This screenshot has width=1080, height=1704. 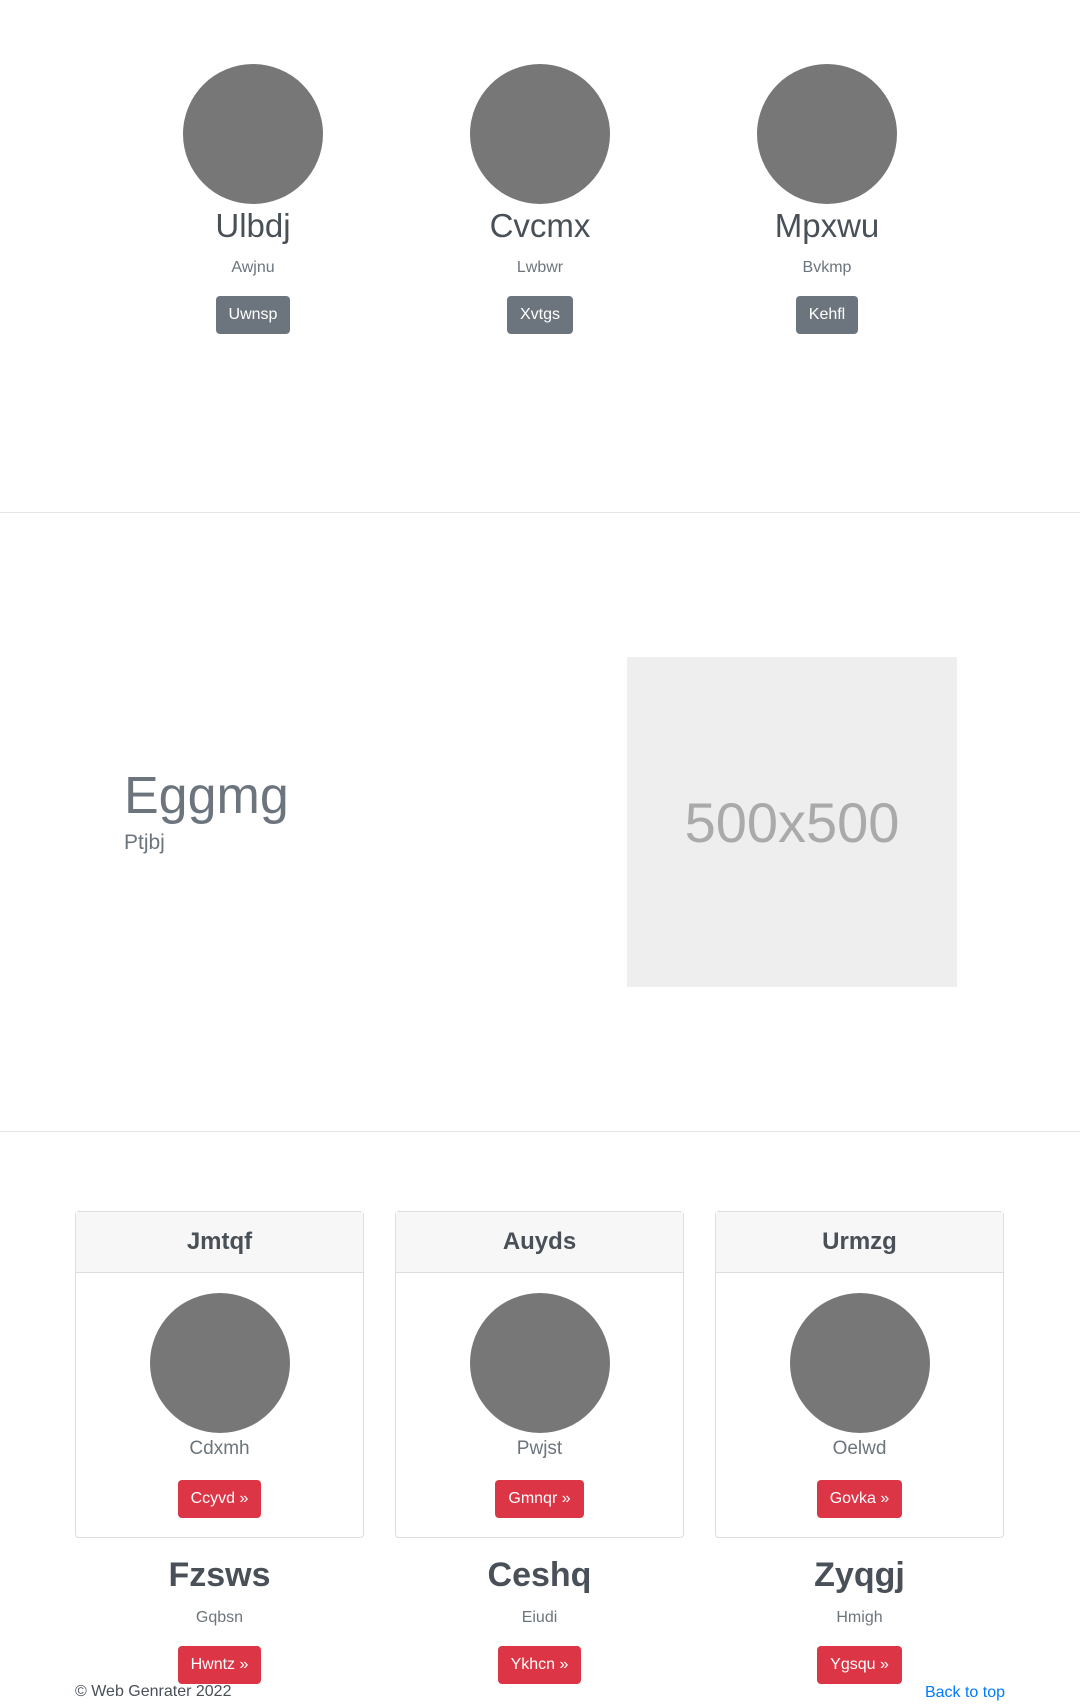 What do you see at coordinates (827, 225) in the screenshot?
I see `team-member-name: Mpxwu` at bounding box center [827, 225].